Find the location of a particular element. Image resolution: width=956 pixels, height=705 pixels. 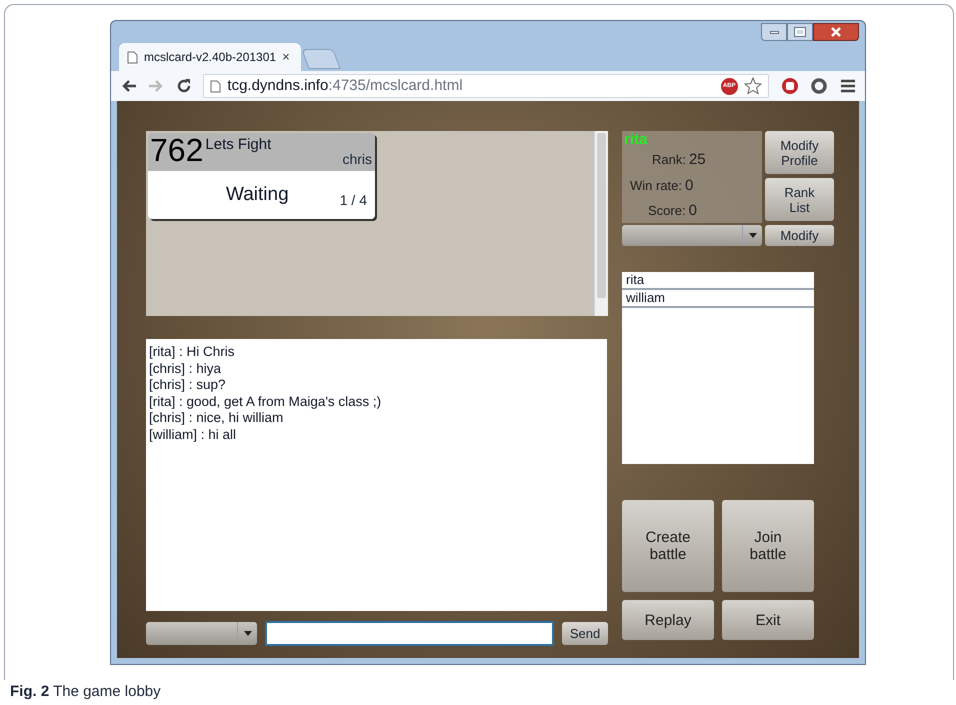

scrollbar is located at coordinates (601, 223).